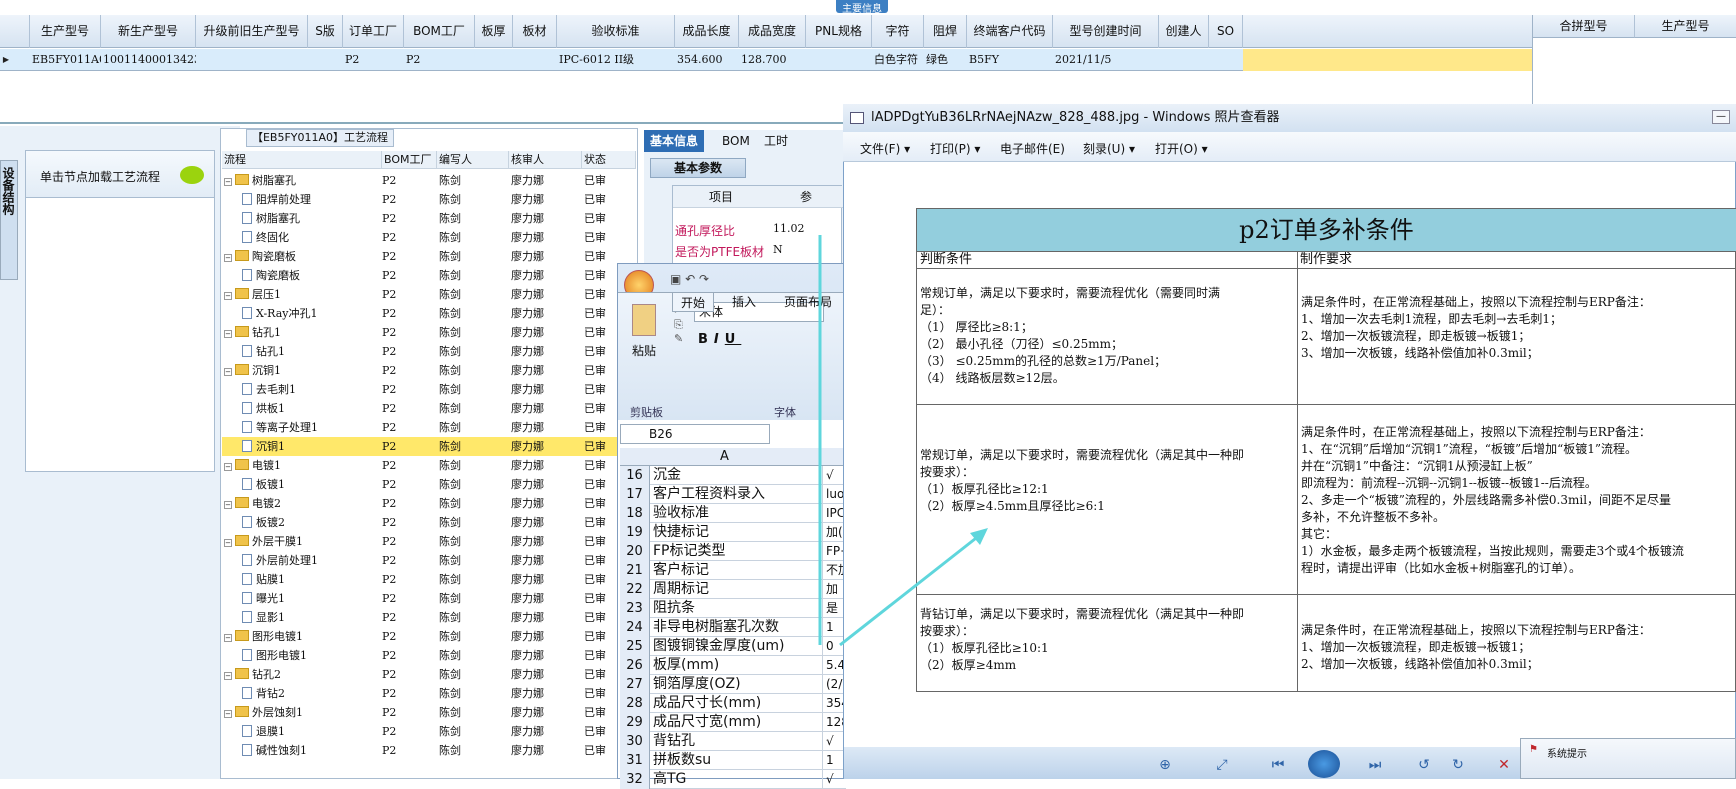 This screenshot has height=789, width=1736. What do you see at coordinates (148, 60) in the screenshot?
I see `cell: 10011400013423` at bounding box center [148, 60].